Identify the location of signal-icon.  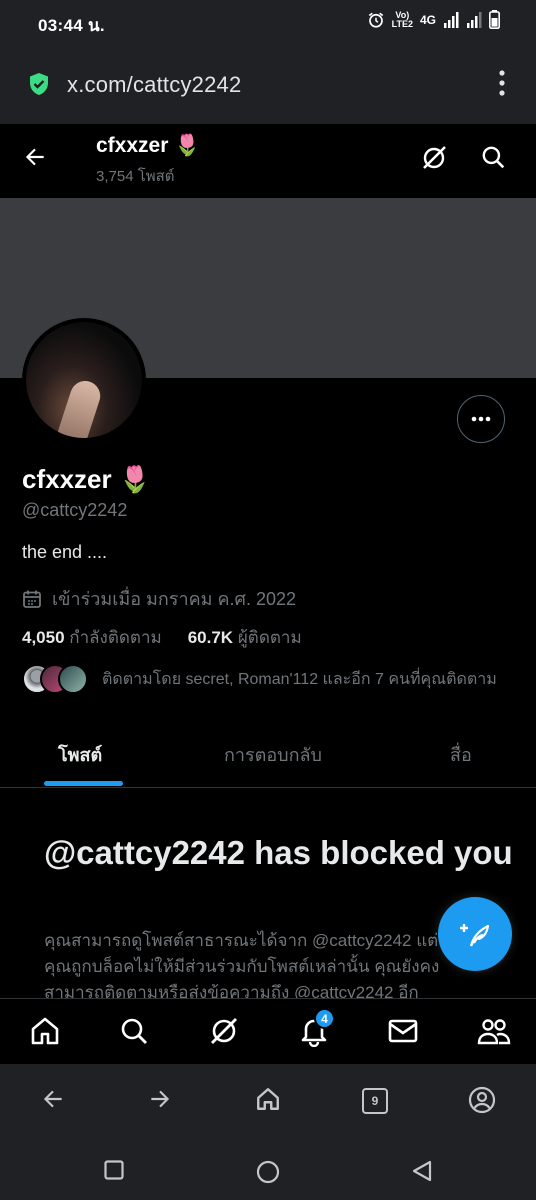
(451, 19).